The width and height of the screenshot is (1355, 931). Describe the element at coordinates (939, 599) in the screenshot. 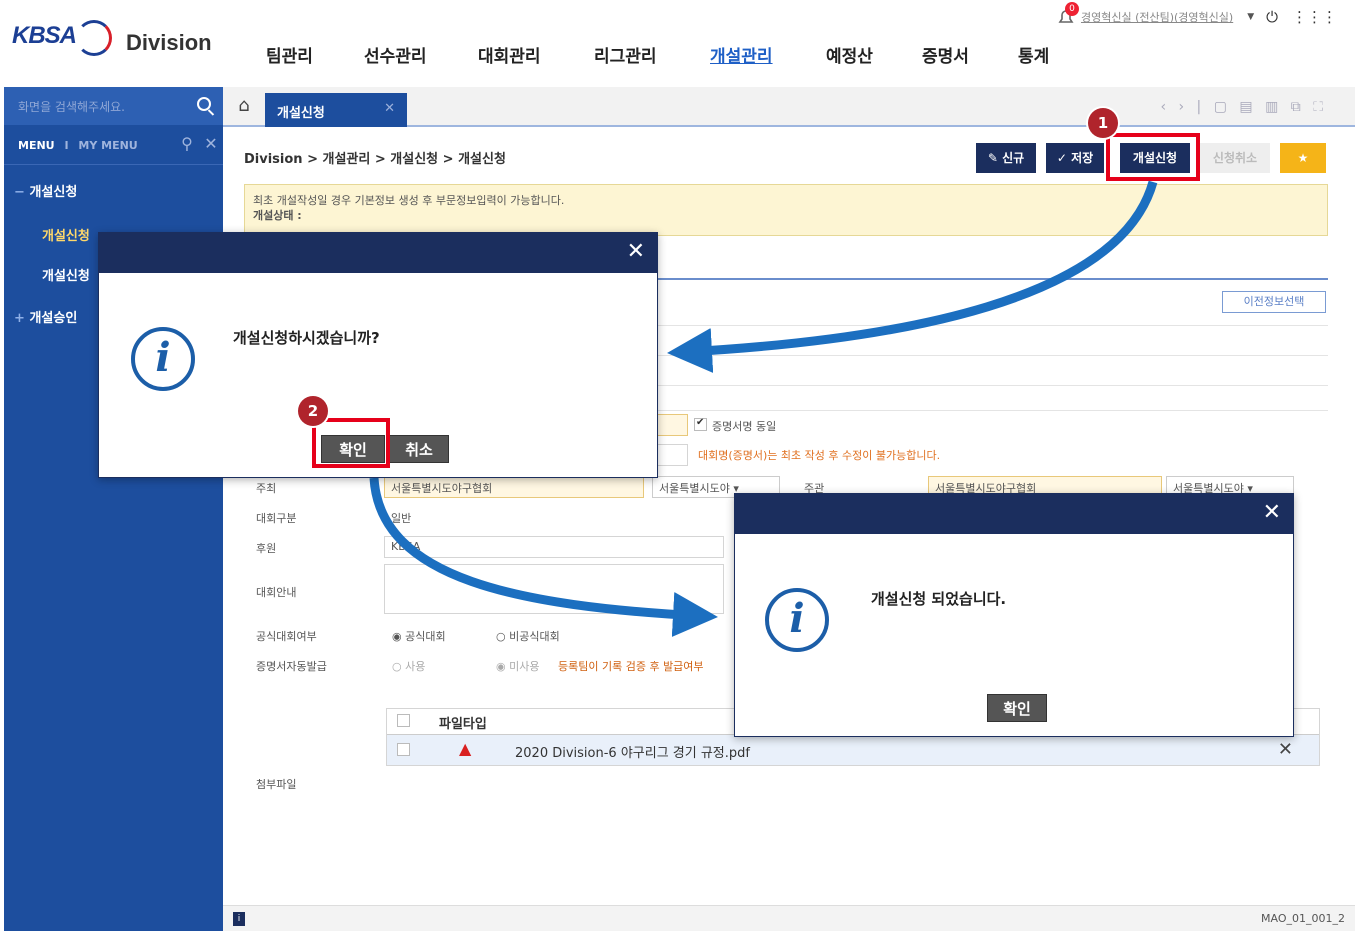

I see `success-message: 개설신청 되었습니다.` at that location.